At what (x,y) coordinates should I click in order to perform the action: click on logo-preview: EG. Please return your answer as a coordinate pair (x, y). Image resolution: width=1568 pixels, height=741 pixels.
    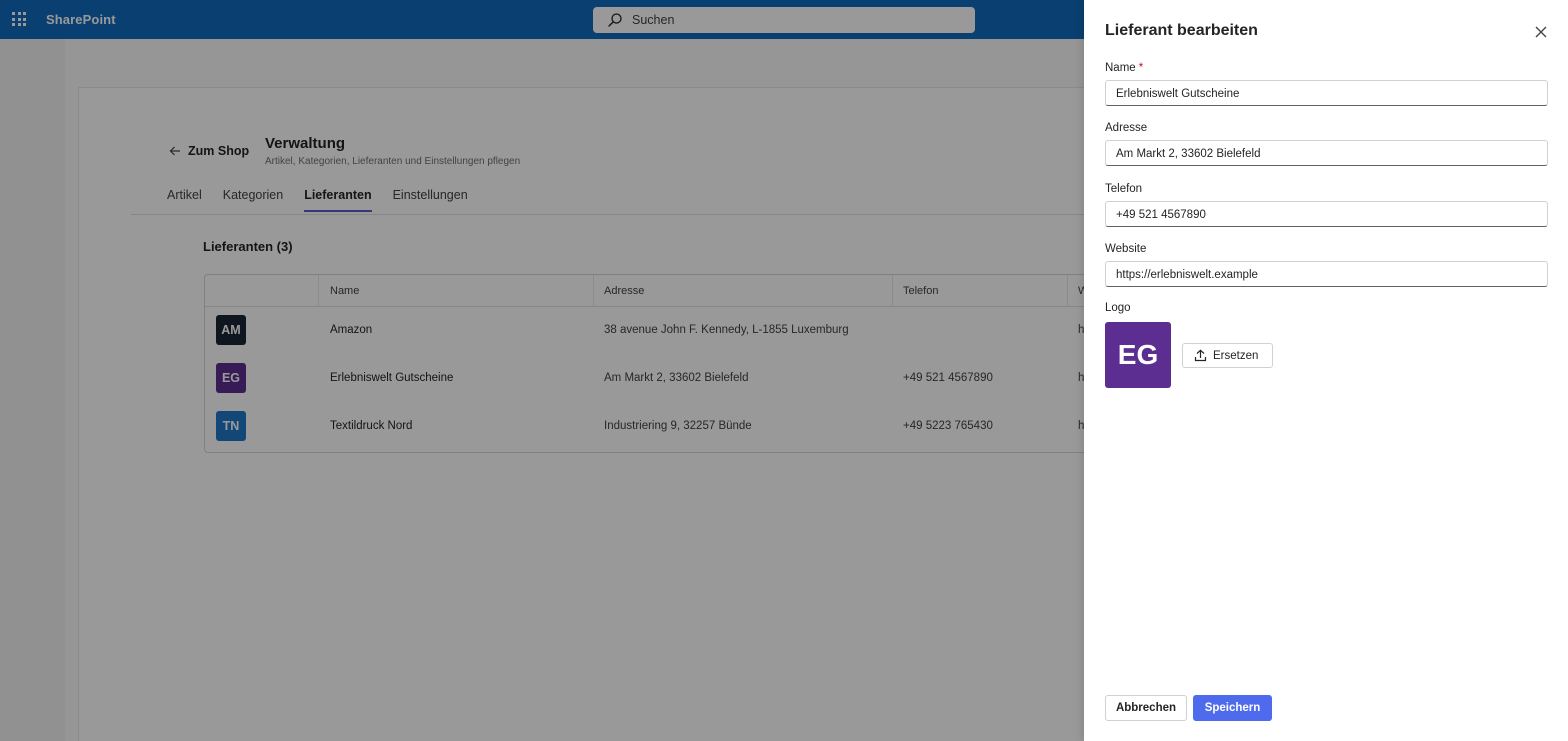
    Looking at the image, I should click on (1138, 355).